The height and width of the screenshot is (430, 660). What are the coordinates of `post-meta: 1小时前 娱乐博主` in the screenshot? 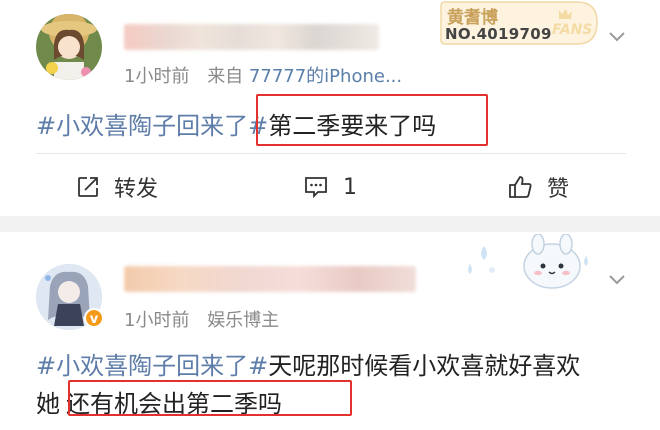 It's located at (201, 319).